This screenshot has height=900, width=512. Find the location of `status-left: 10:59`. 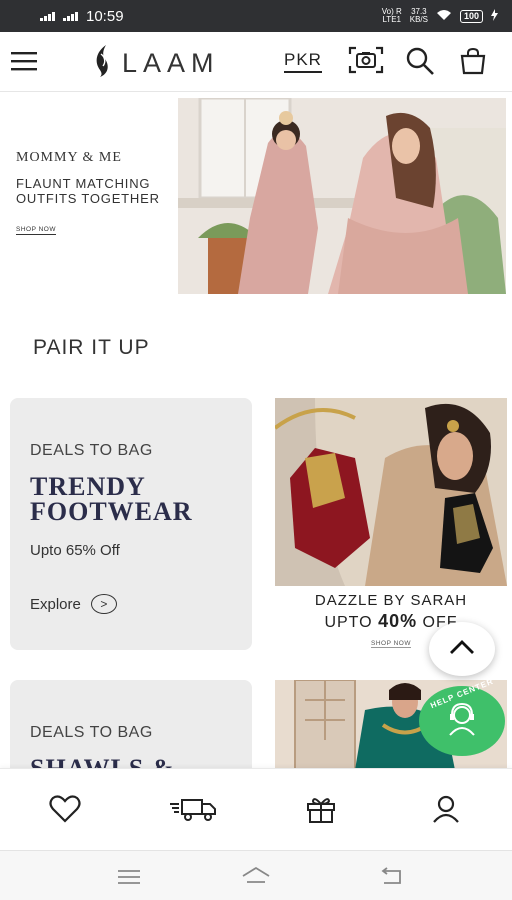

status-left: 10:59 is located at coordinates (82, 16).